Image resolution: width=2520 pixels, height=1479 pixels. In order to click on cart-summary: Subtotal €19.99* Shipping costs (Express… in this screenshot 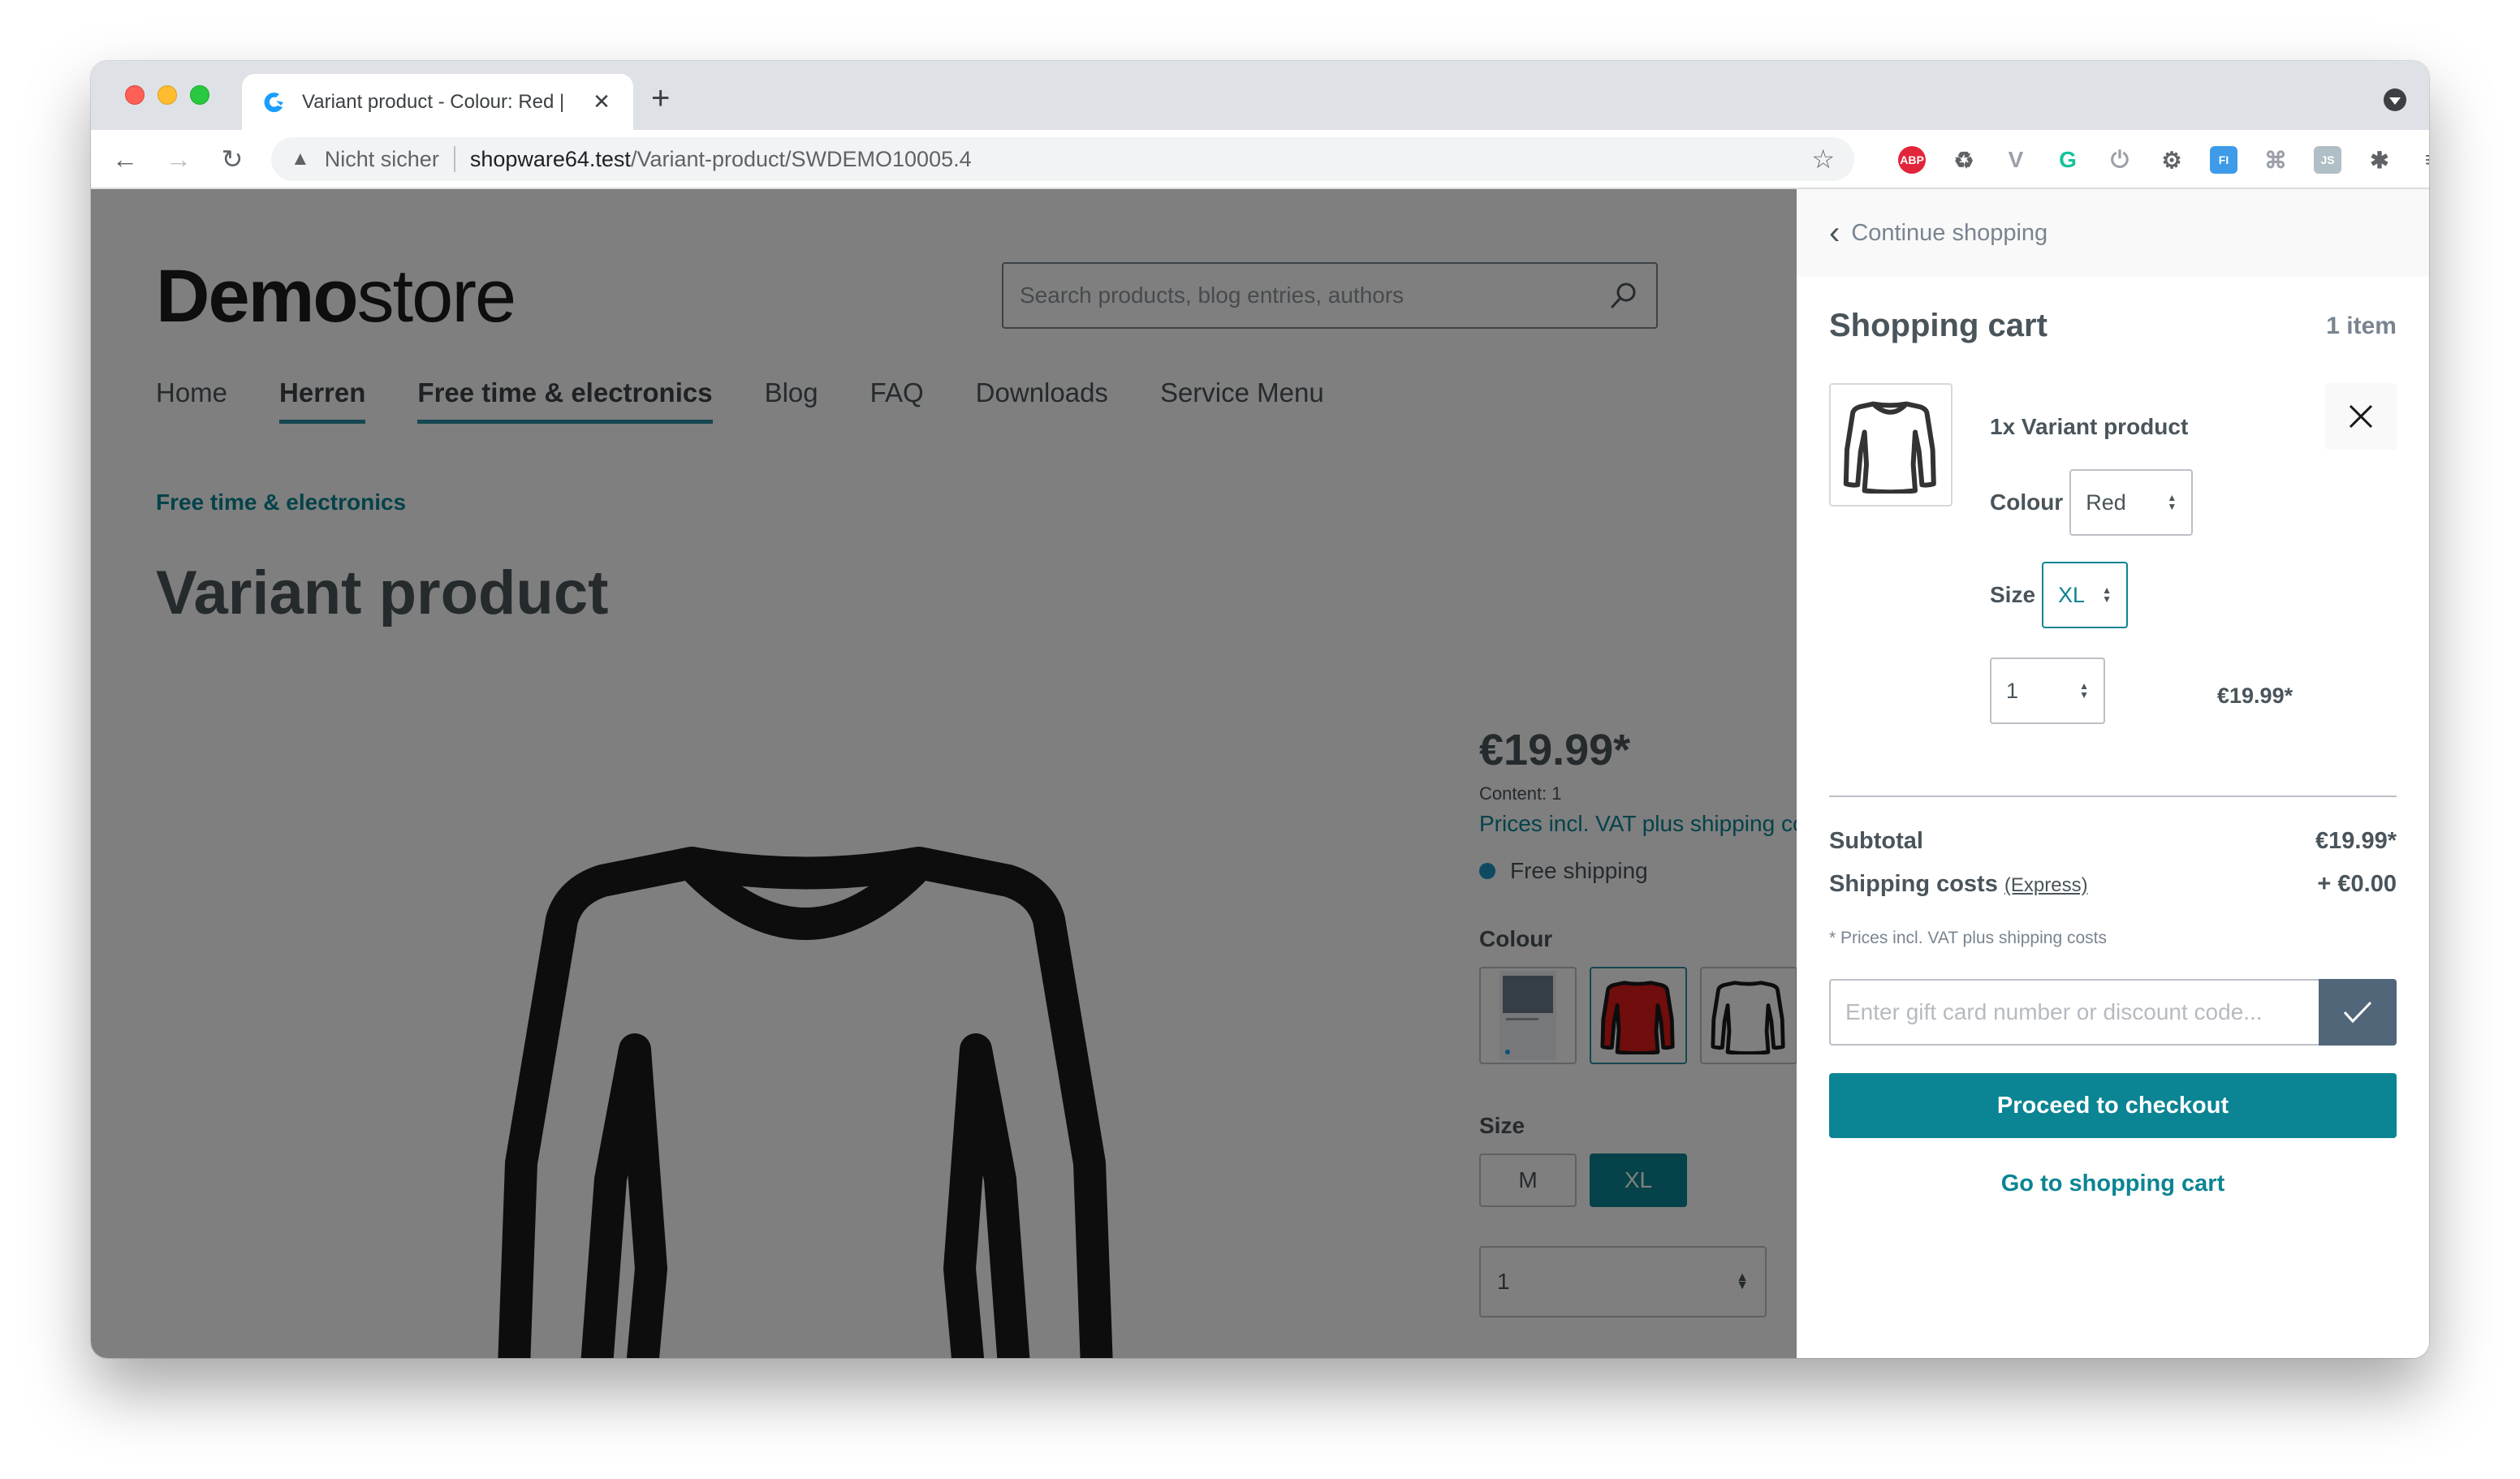, I will do `click(2113, 1013)`.